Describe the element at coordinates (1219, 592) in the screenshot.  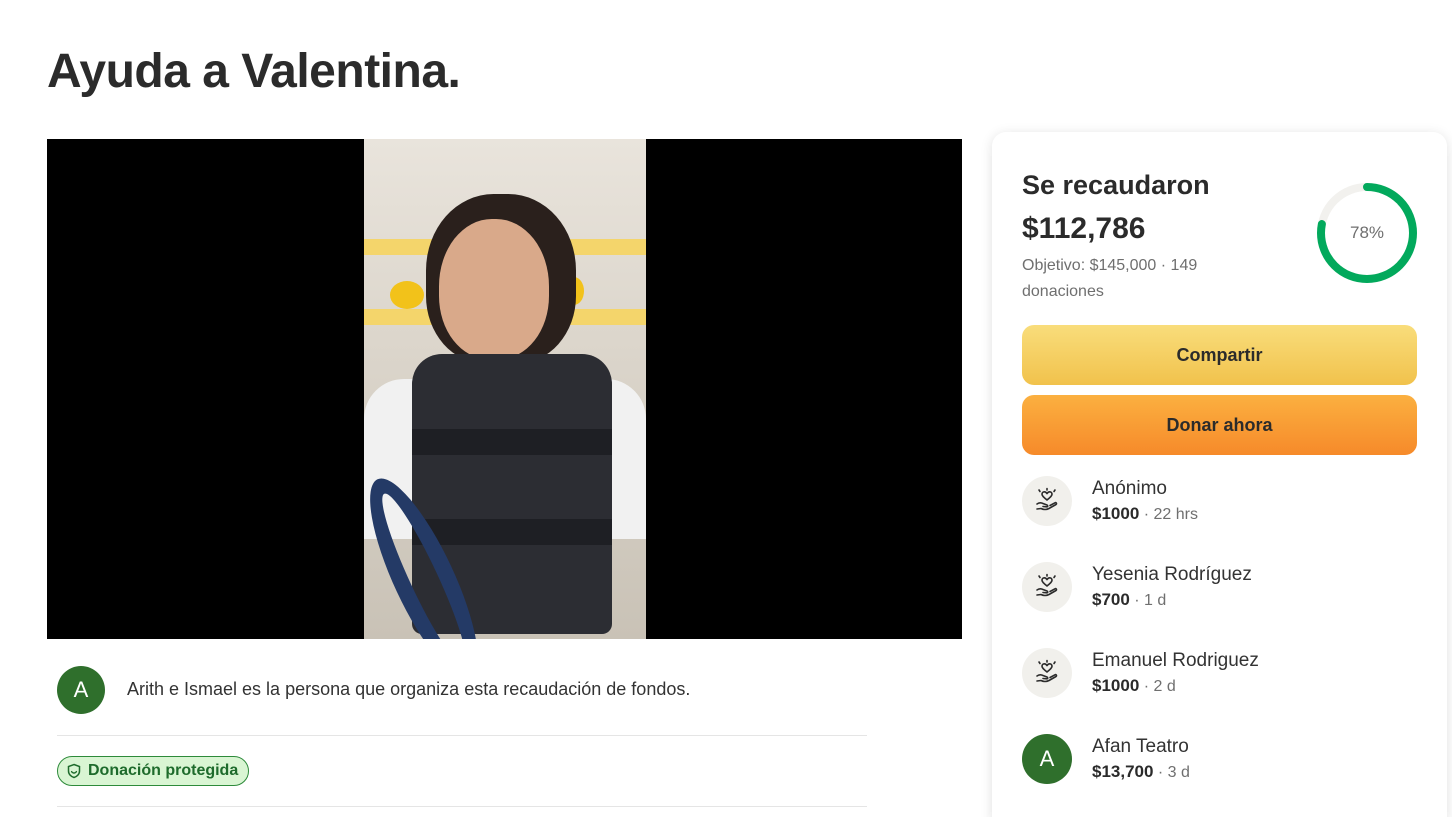
I see `donation-item: Yesenia Rodríguez $700 · 1 d` at that location.